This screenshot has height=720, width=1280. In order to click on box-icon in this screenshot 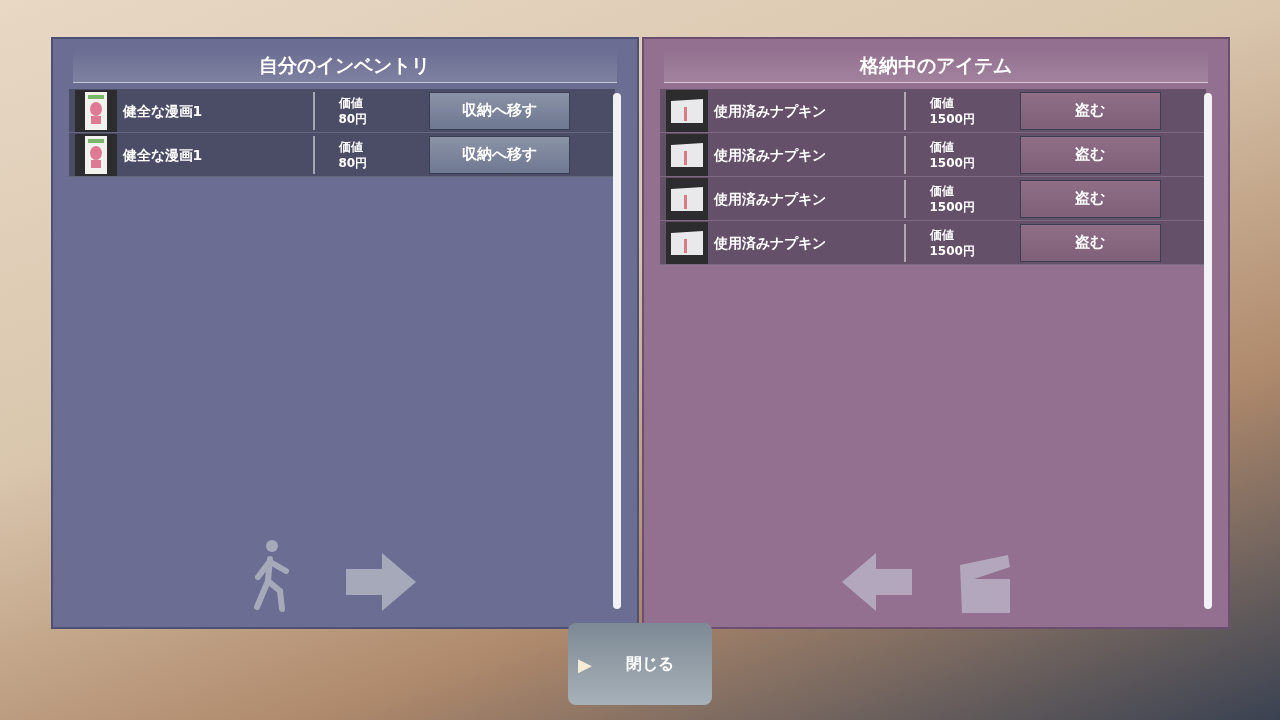, I will do `click(984, 584)`.